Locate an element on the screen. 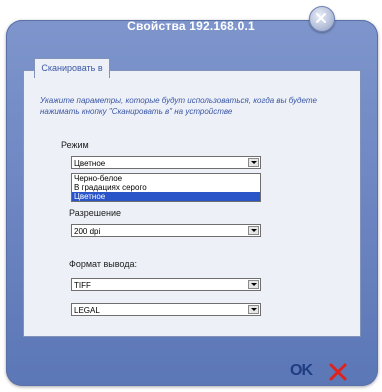 Image resolution: width=382 pixels, height=392 pixels. resolution-label: Разрешение is located at coordinates (95, 213).